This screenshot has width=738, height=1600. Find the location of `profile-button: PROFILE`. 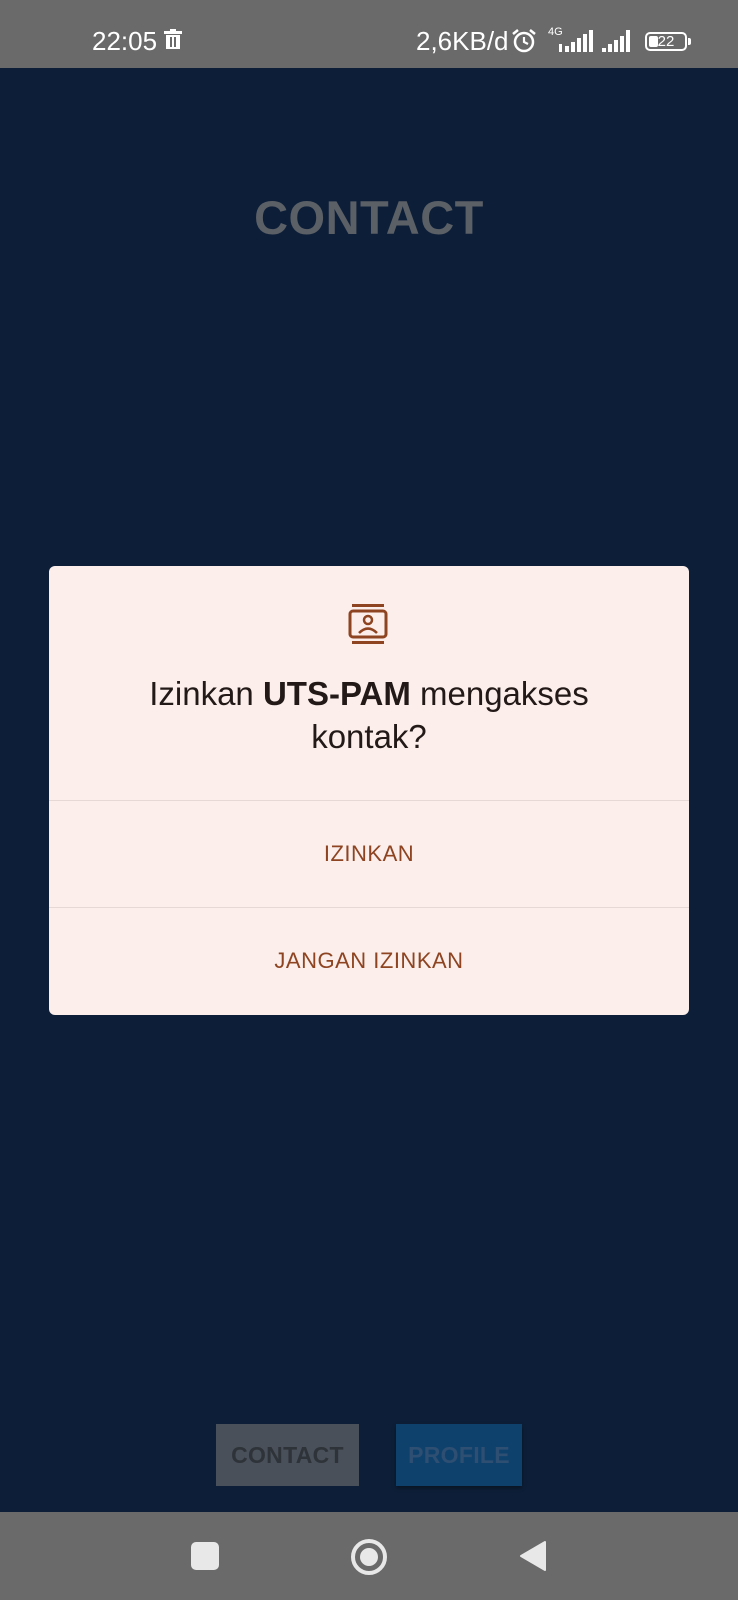

profile-button: PROFILE is located at coordinates (459, 1455).